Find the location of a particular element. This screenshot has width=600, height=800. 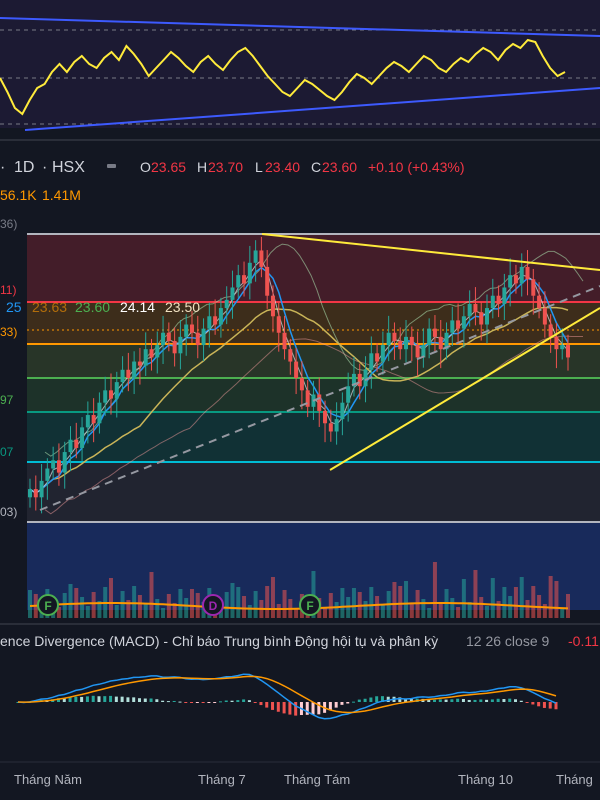

x-tick-label-5: Tháng is located at coordinates (574, 779).